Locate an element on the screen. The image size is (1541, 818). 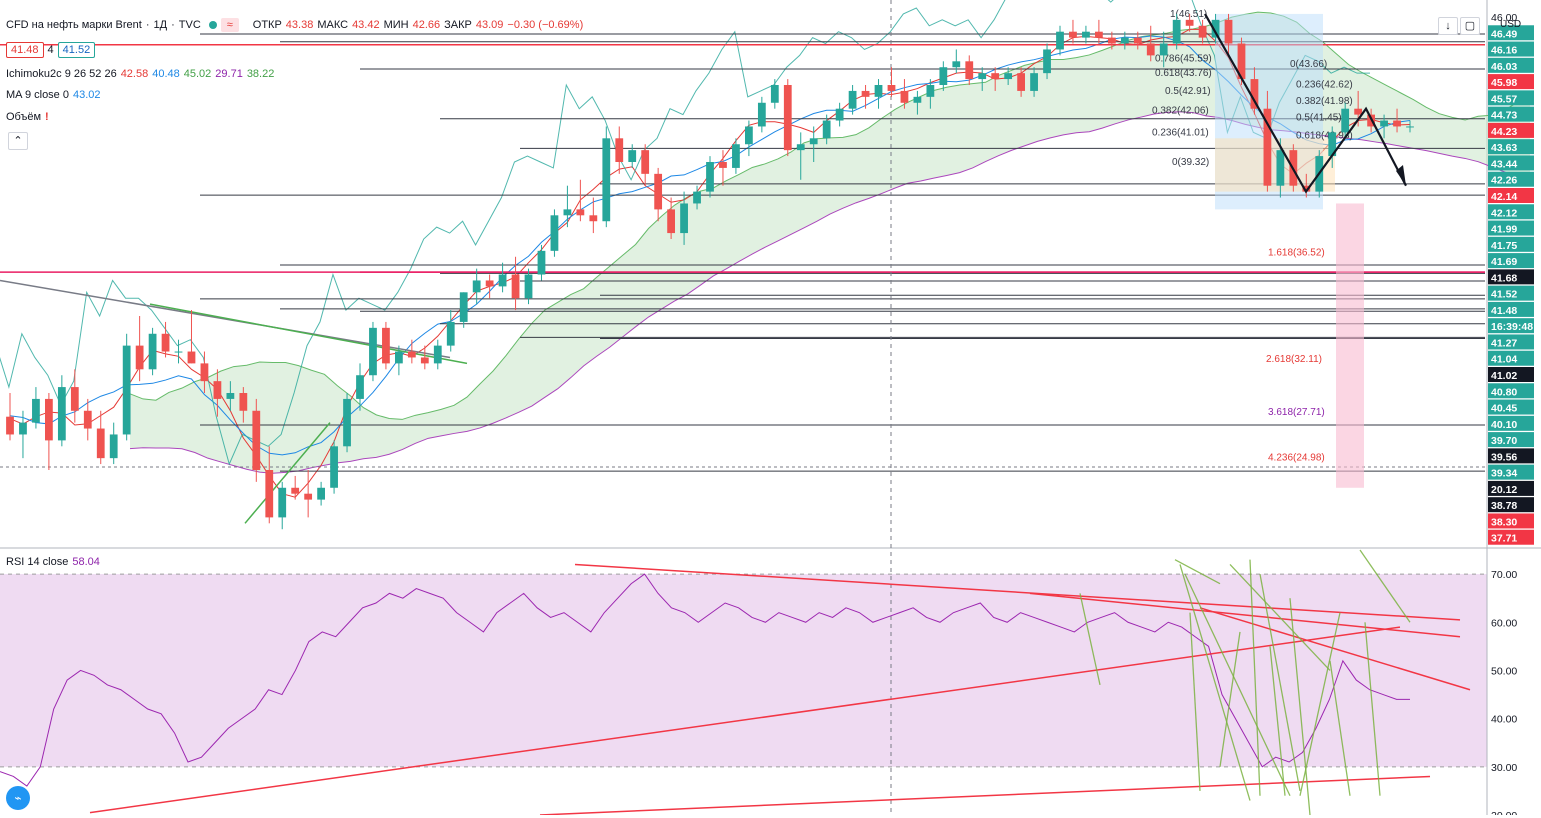
currency-label: USD is located at coordinates (1510, 24).